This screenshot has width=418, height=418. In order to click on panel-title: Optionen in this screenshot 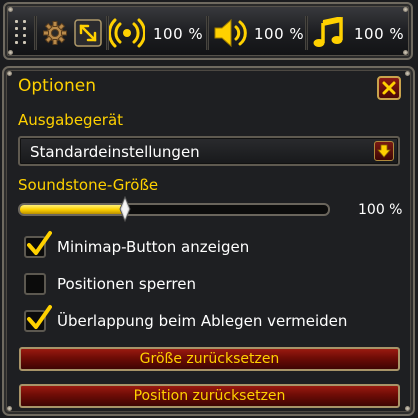, I will do `click(57, 86)`.